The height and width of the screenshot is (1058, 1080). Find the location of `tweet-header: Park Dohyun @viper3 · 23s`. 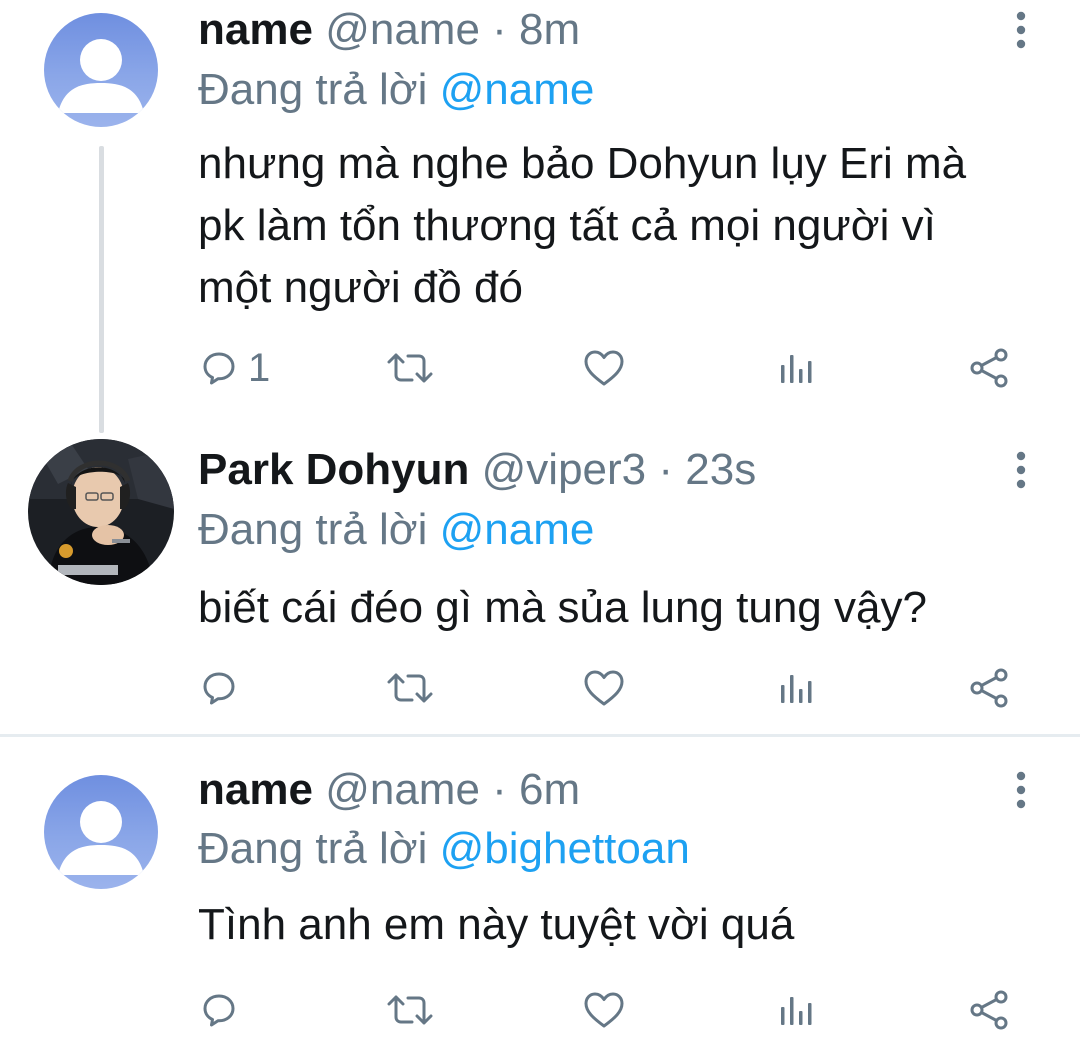

tweet-header: Park Dohyun @viper3 · 23s is located at coordinates (477, 470).